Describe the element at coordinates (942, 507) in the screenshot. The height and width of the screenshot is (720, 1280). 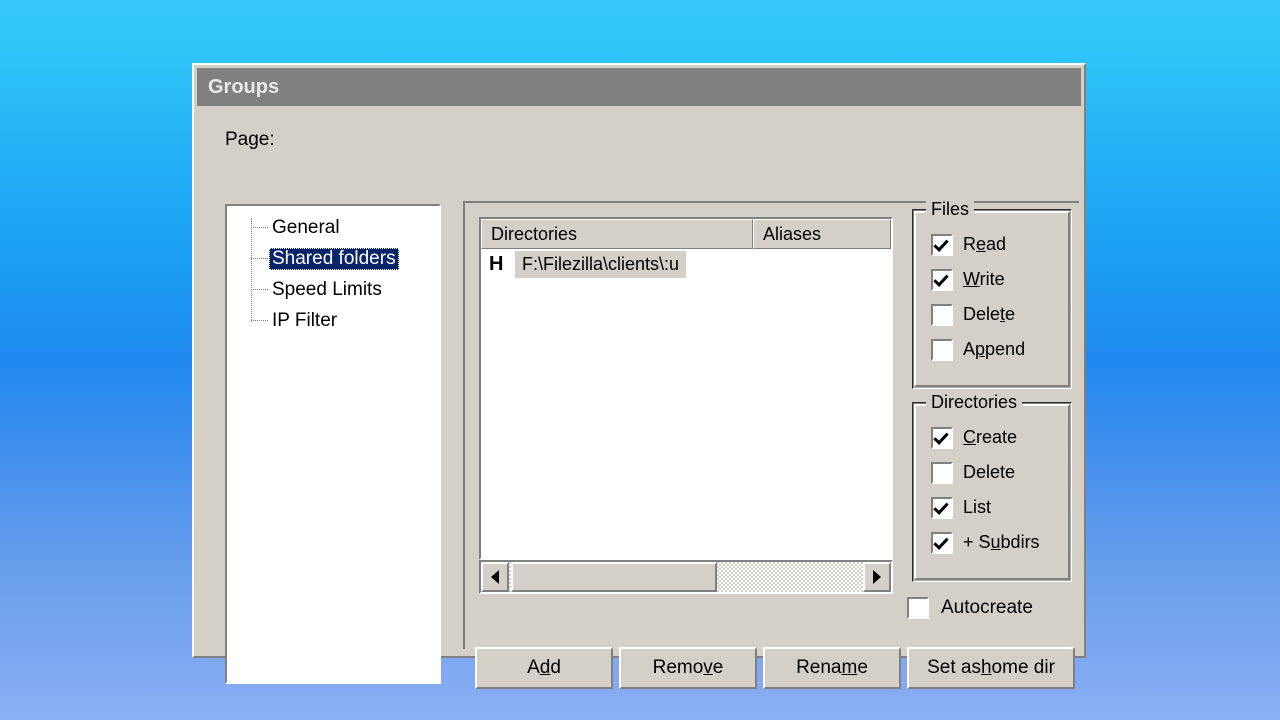
I see `checkbox-list` at that location.